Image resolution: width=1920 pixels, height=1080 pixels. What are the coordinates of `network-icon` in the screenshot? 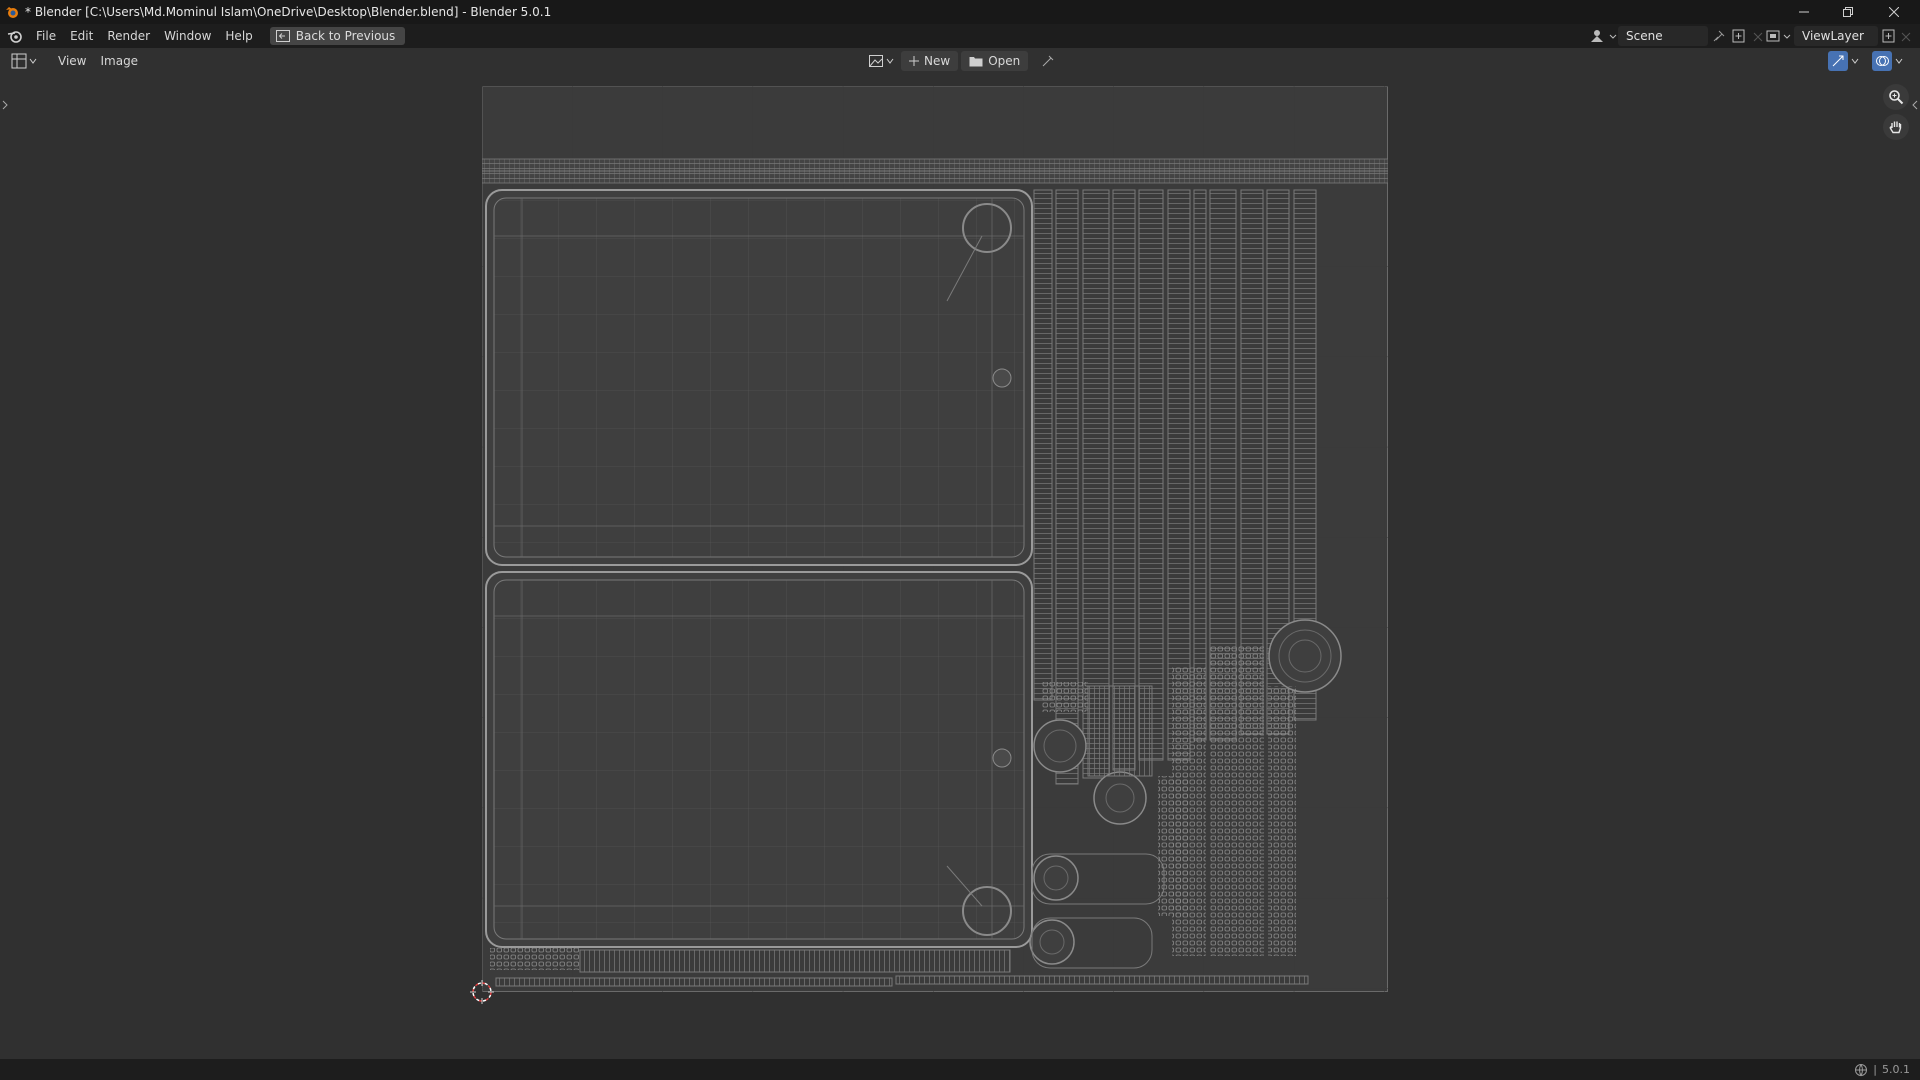 It's located at (1861, 1070).